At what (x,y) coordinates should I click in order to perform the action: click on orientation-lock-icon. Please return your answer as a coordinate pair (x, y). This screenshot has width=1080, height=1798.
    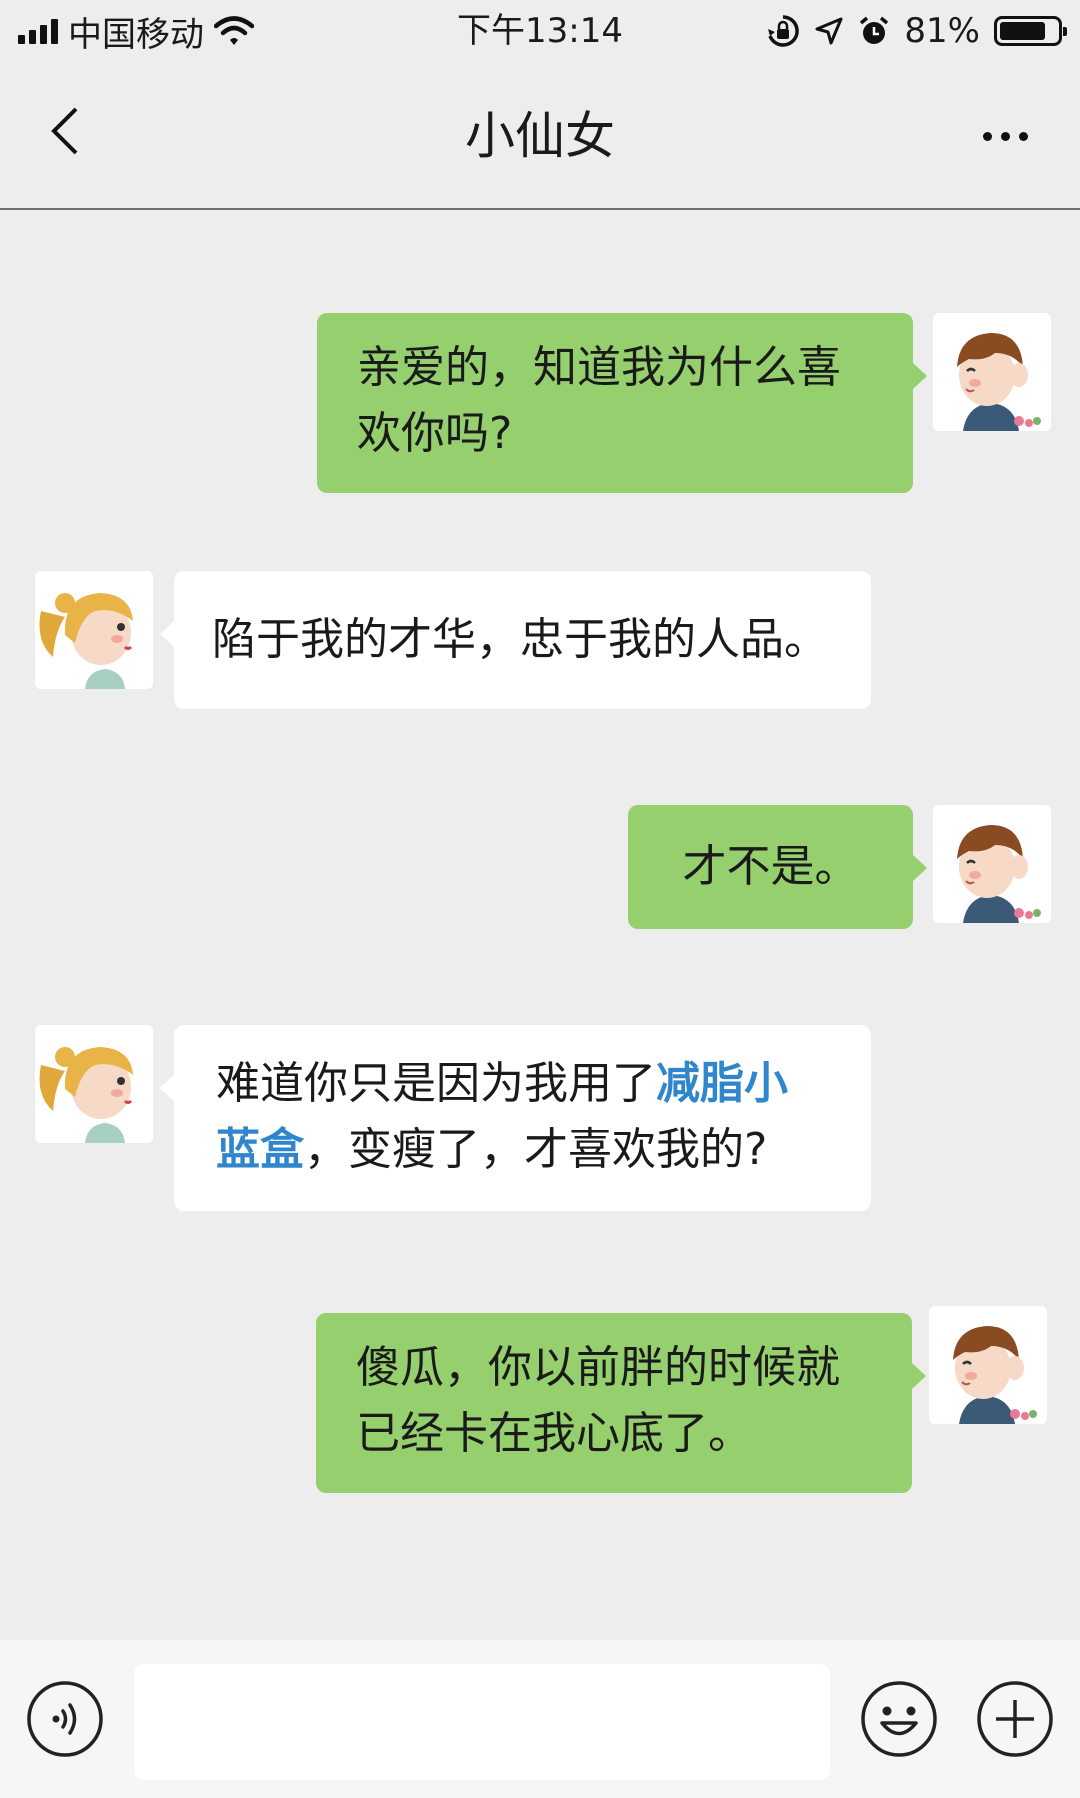
    Looking at the image, I should click on (784, 31).